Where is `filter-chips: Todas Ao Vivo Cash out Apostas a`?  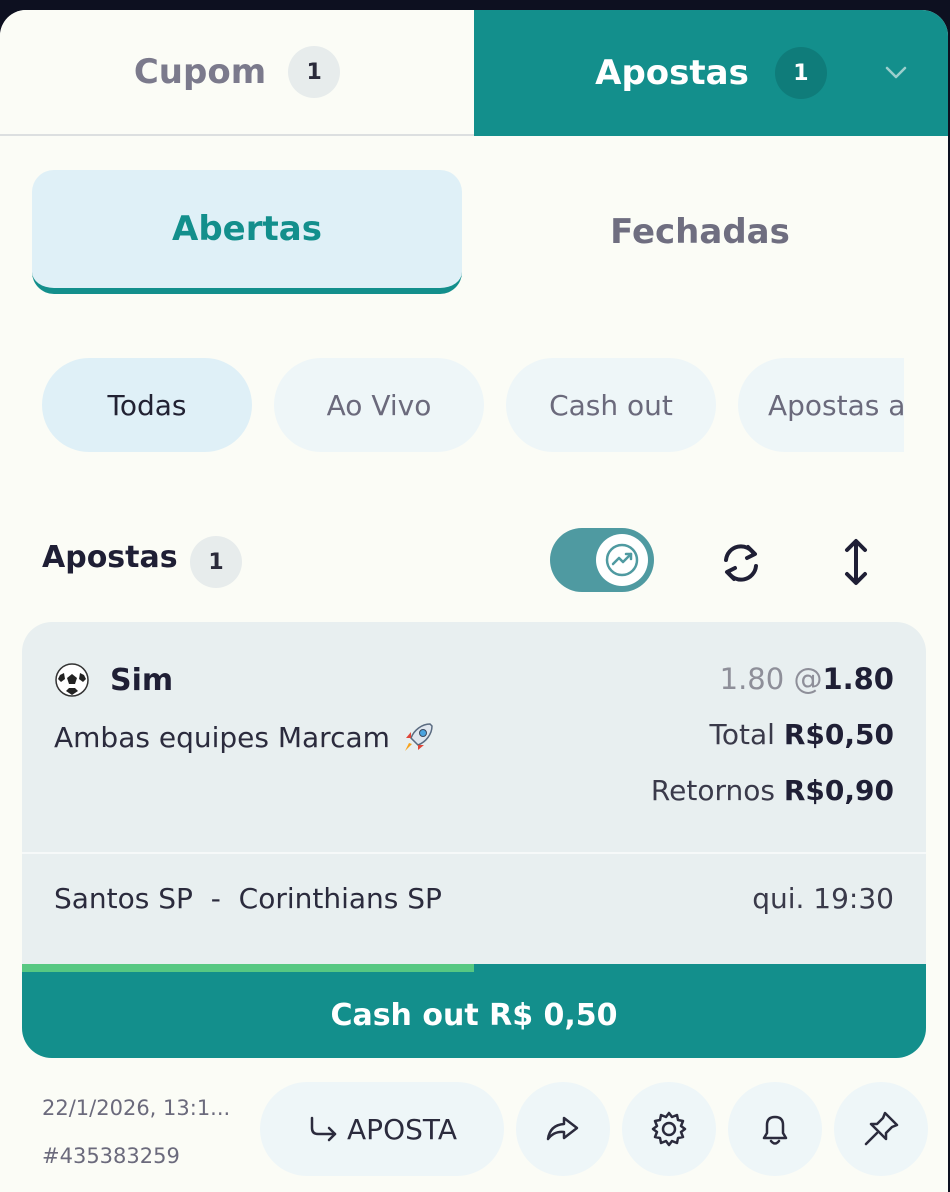
filter-chips: Todas Ao Vivo Cash out Apostas a is located at coordinates (473, 406).